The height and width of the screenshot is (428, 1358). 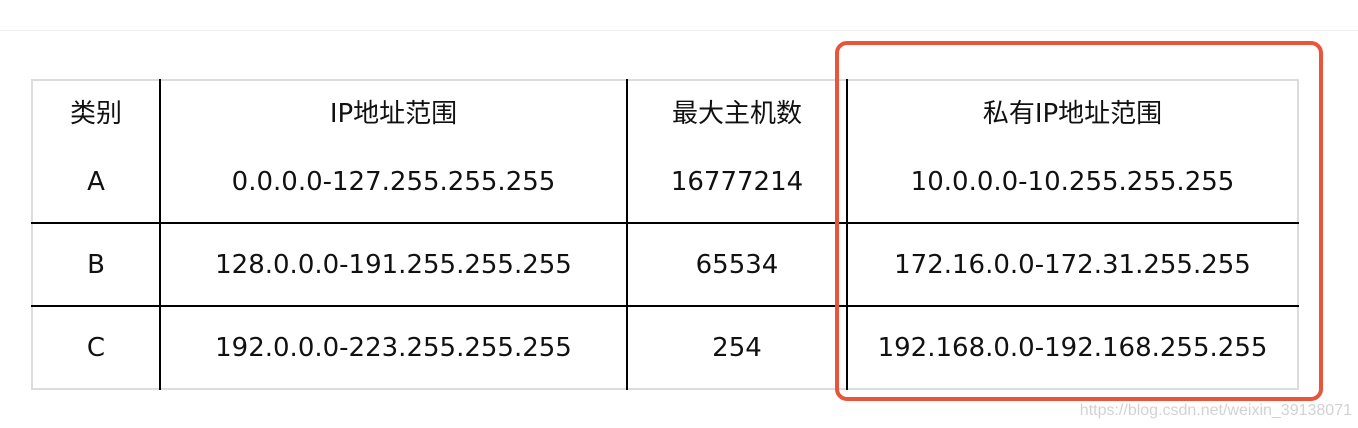 I want to click on watermark-url: https://blog.csdn.net/weixin_39138071, so click(x=1215, y=410).